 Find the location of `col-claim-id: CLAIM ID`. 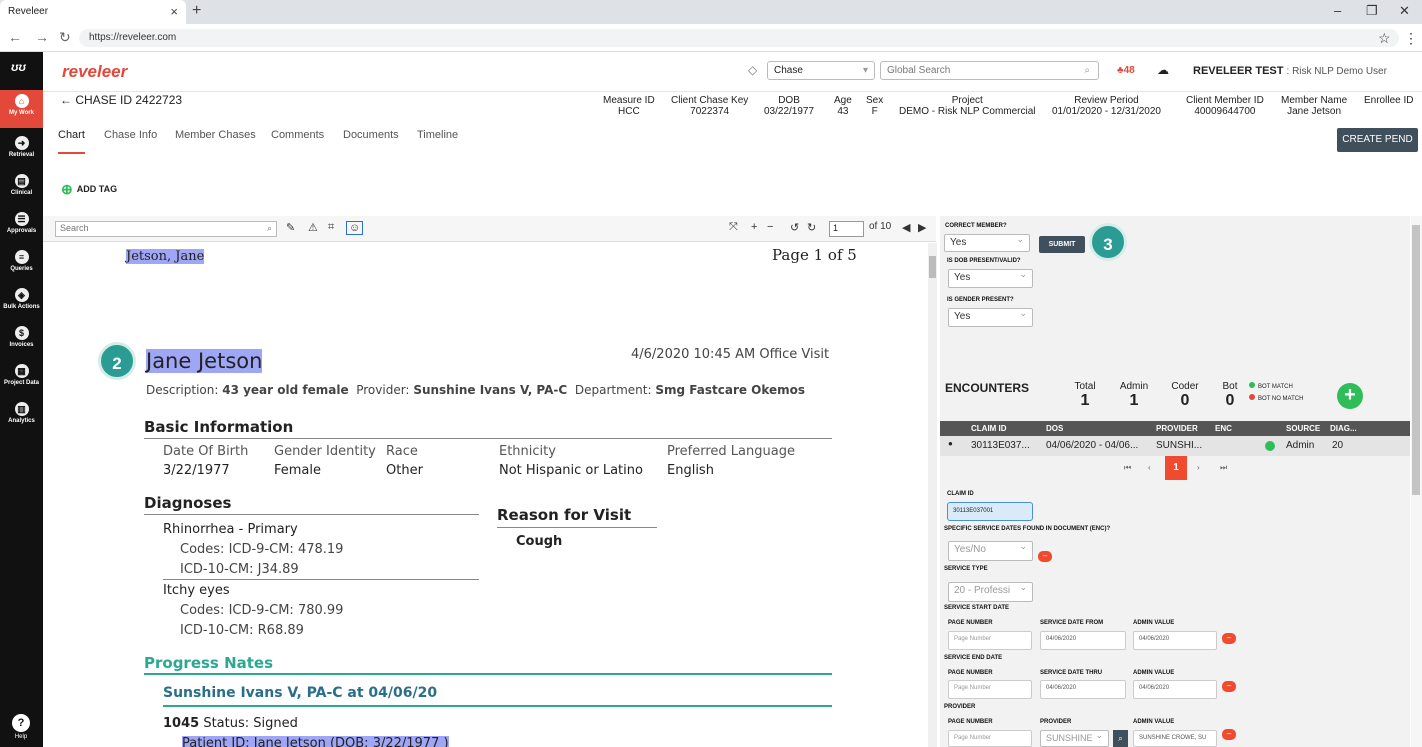

col-claim-id: CLAIM ID is located at coordinates (989, 428).